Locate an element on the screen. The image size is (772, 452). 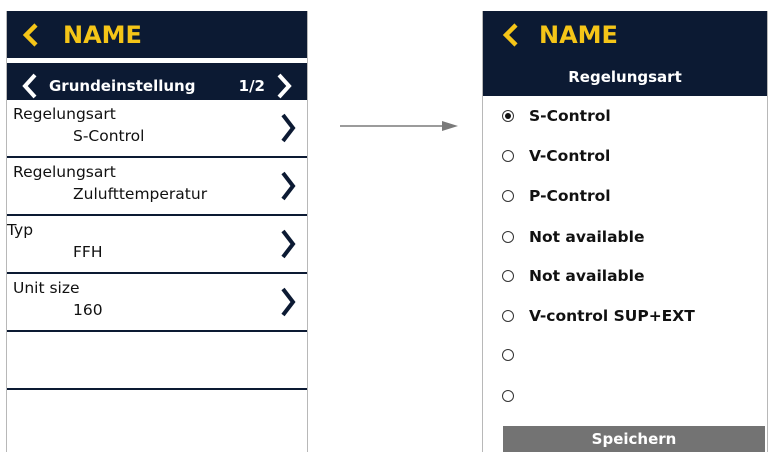
save-button: Speichern is located at coordinates (634, 439).